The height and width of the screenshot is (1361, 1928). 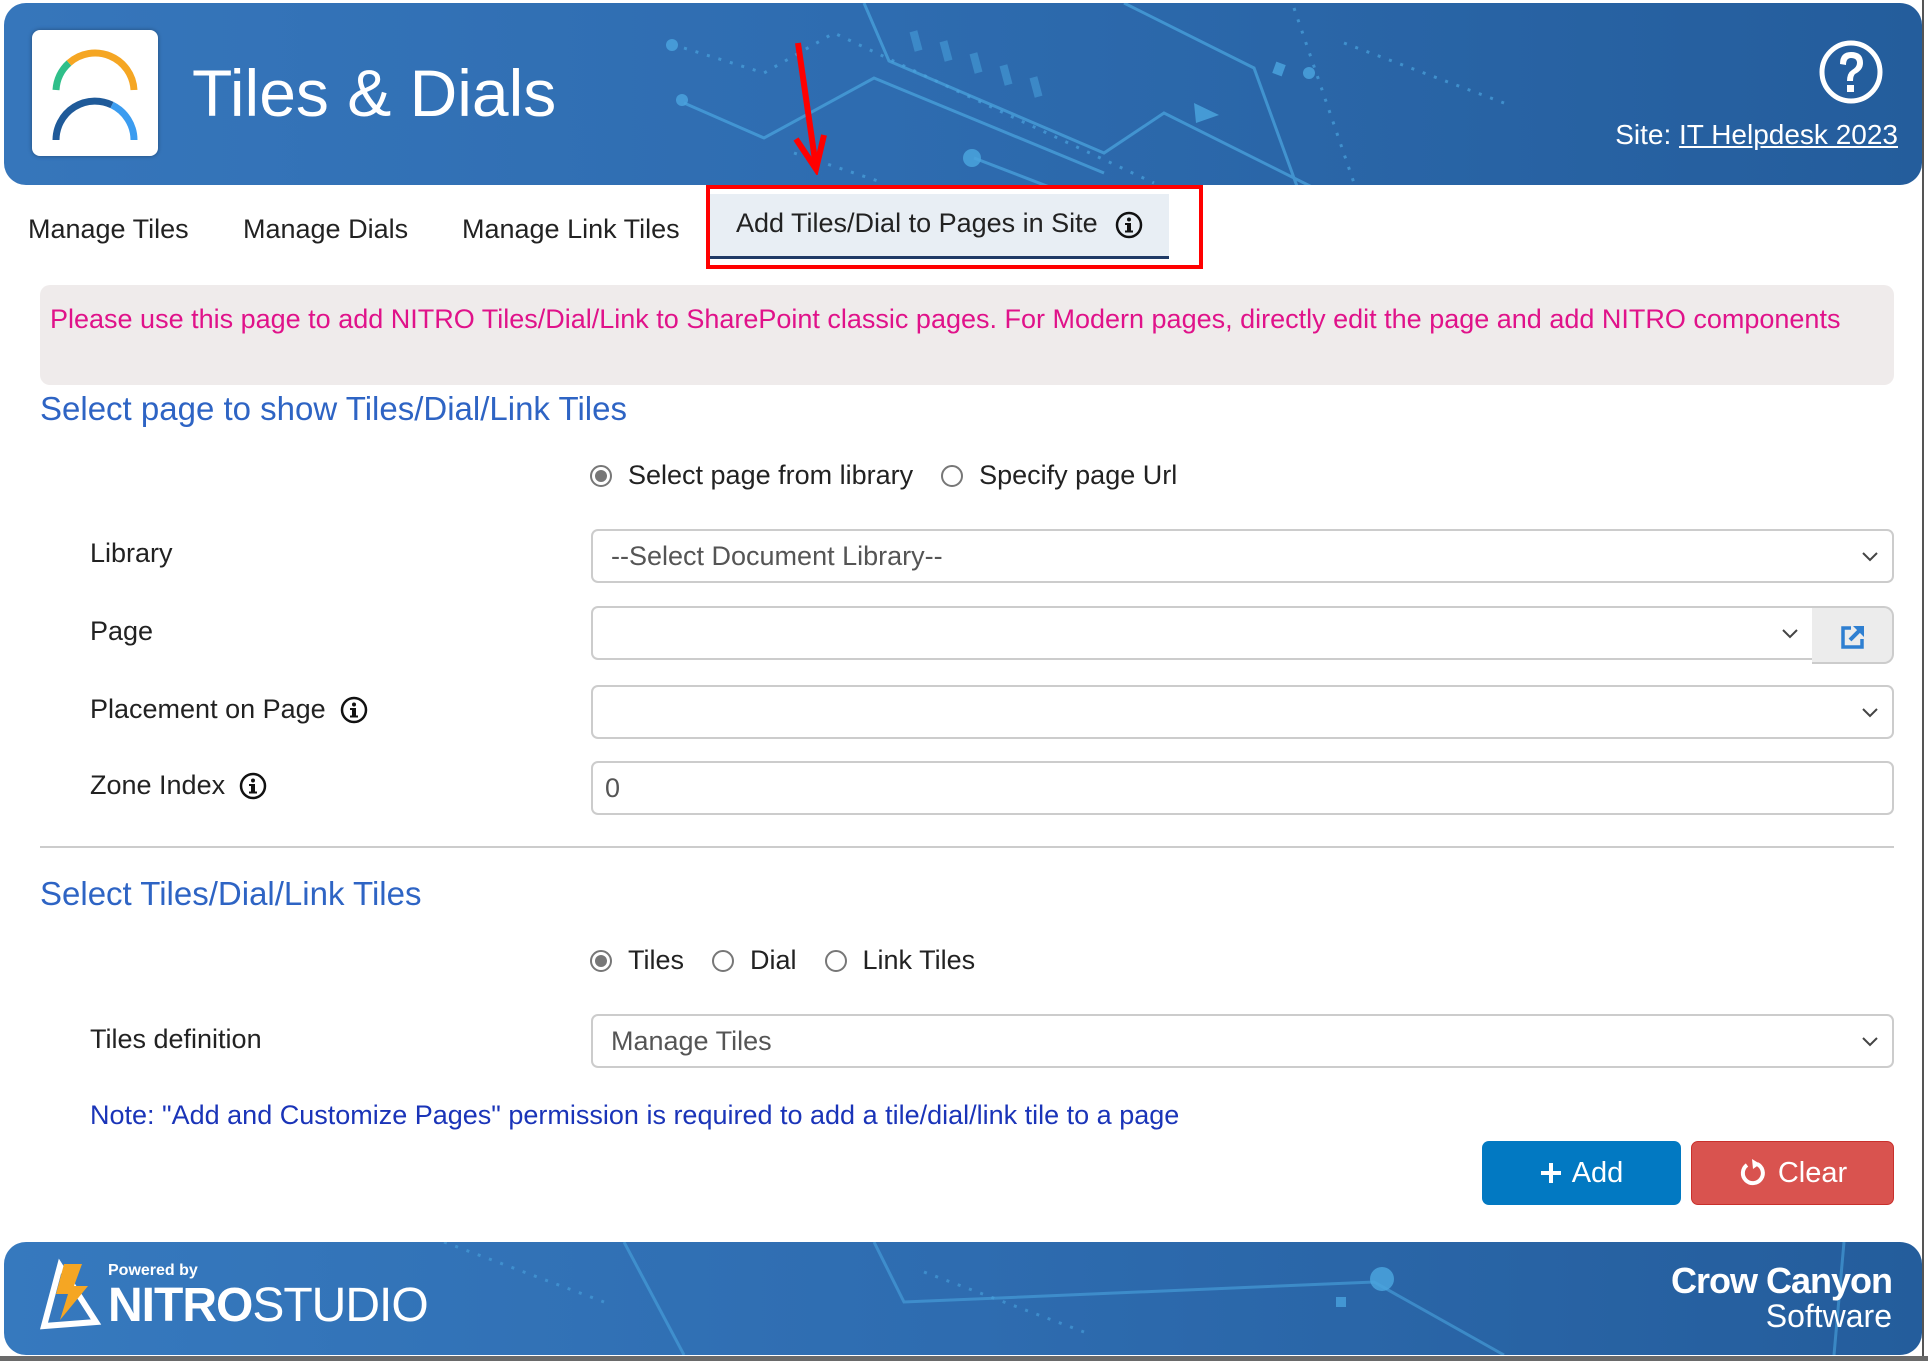 I want to click on site-info: Site: IT Helpdesk 2023, so click(x=1756, y=135).